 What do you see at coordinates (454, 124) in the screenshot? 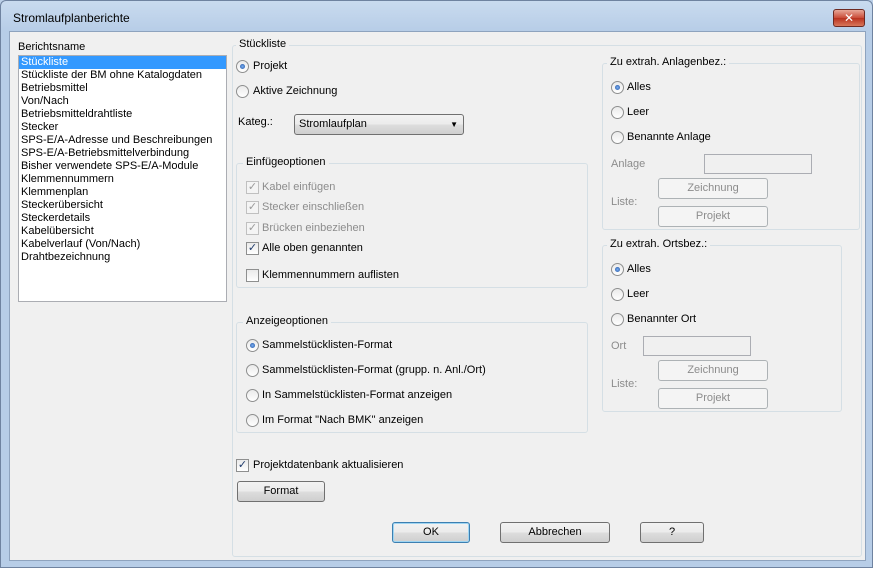
I see `chevron-down-icon: ▼` at bounding box center [454, 124].